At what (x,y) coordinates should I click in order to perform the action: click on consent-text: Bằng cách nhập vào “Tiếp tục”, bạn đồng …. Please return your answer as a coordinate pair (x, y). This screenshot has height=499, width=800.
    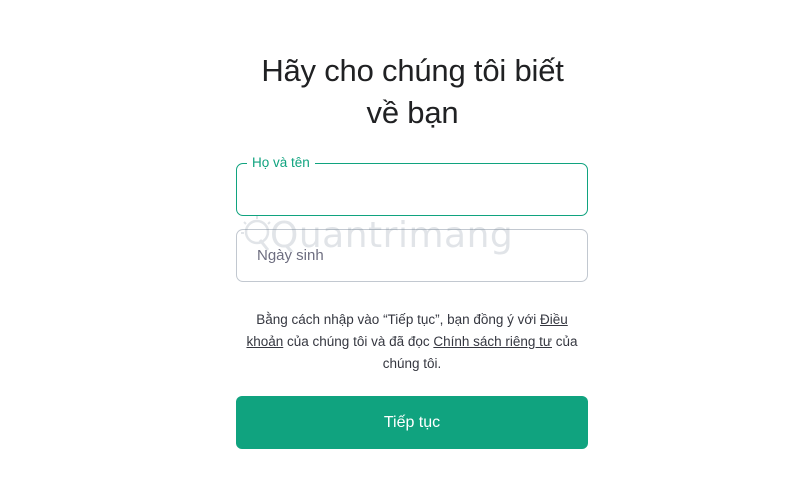
    Looking at the image, I should click on (412, 342).